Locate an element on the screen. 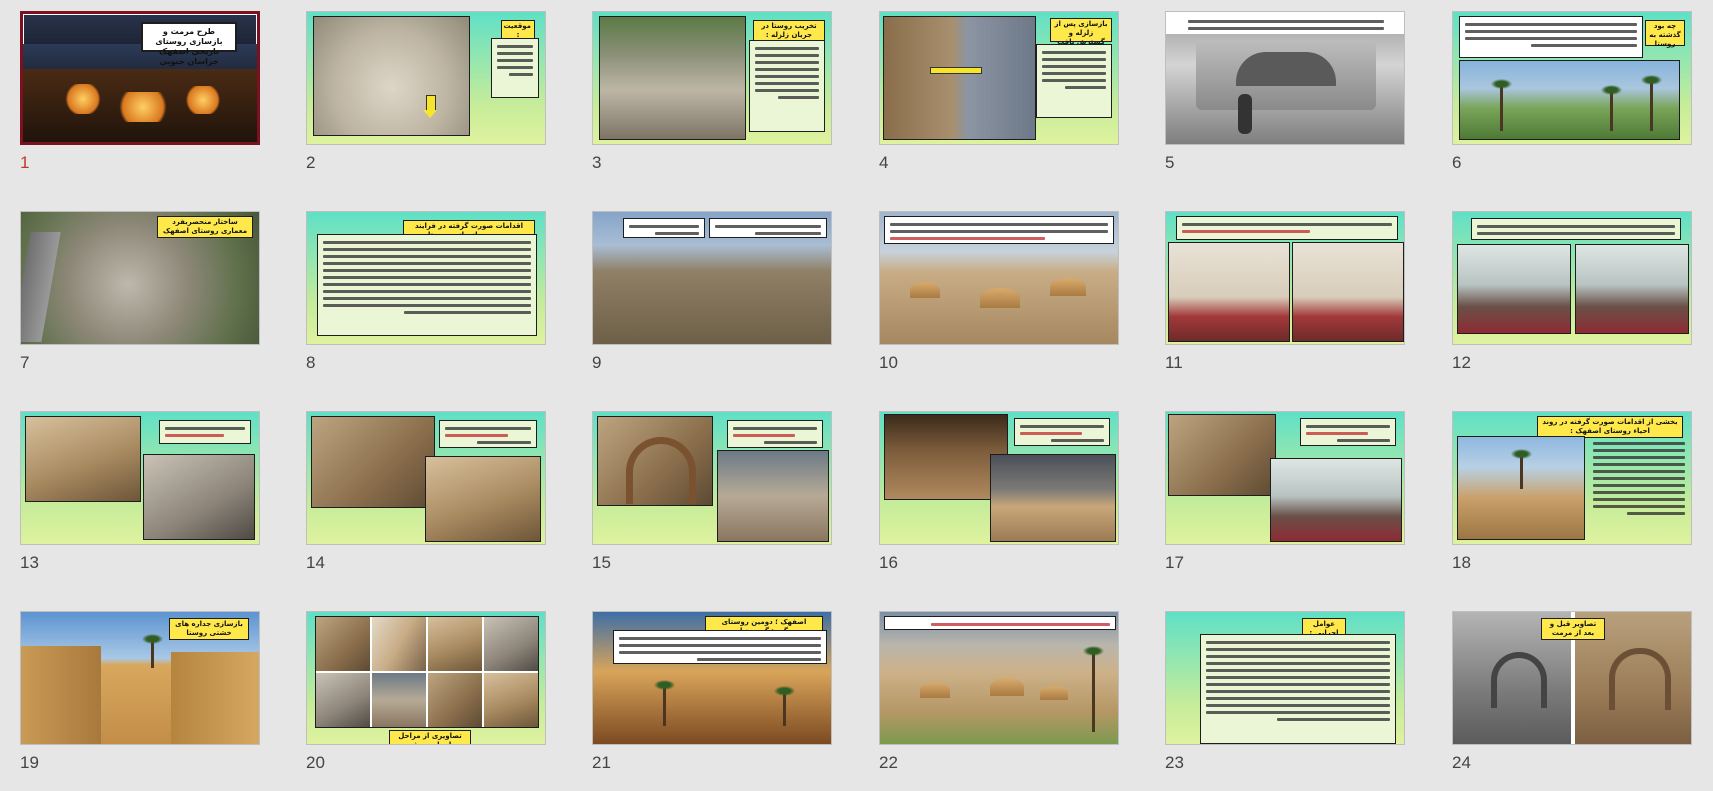 The image size is (1713, 791). slide-thumbnail-3: تخریب روستا در جریان زلزله : 3 is located at coordinates (713, 101).